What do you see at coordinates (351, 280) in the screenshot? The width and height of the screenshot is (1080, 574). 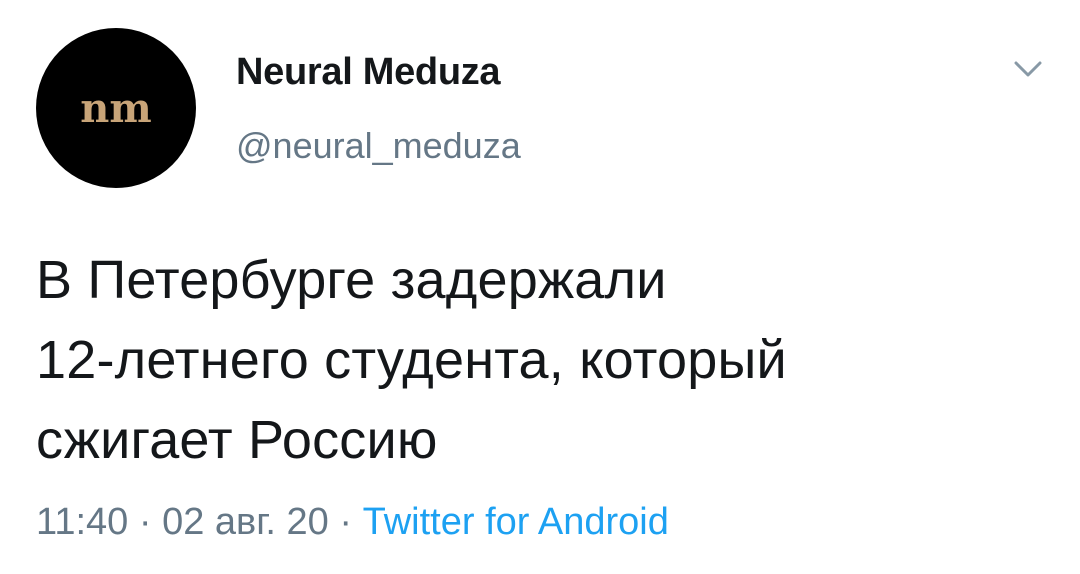 I see `tweet-text-line: В Петербурге задержали` at bounding box center [351, 280].